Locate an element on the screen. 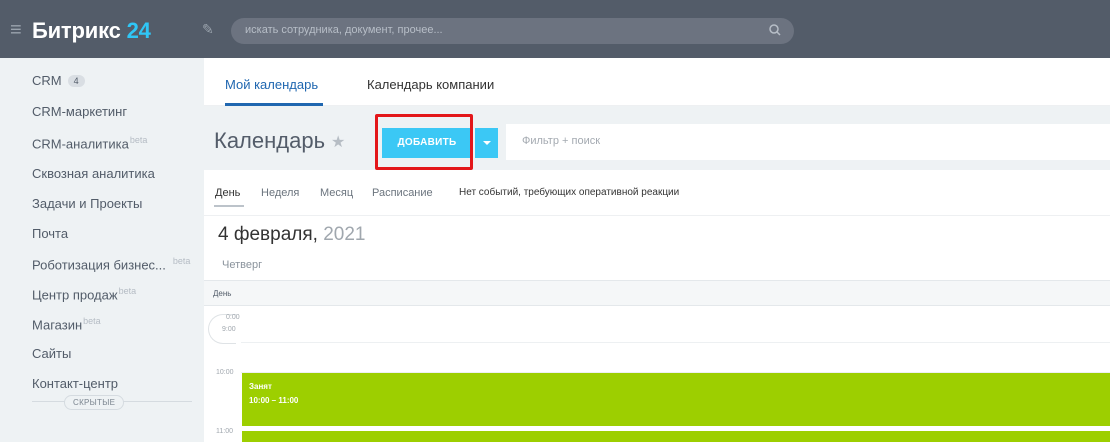  view-schedule: Расписание is located at coordinates (402, 193).